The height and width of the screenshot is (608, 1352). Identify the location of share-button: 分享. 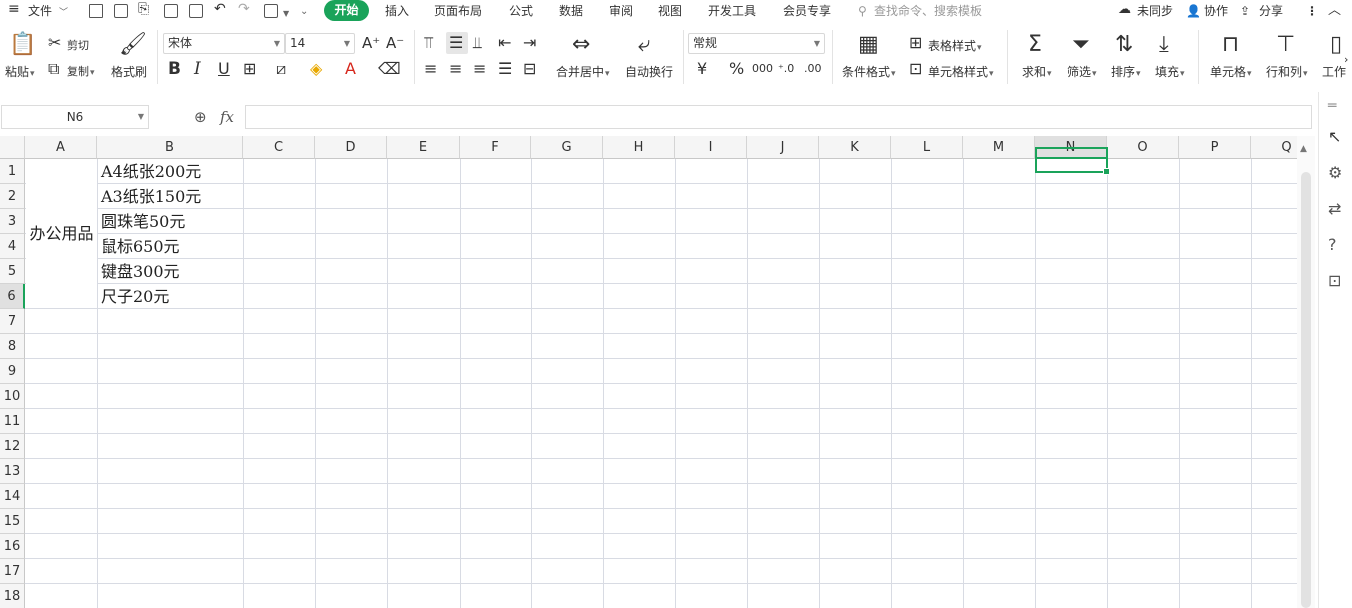
(1271, 11).